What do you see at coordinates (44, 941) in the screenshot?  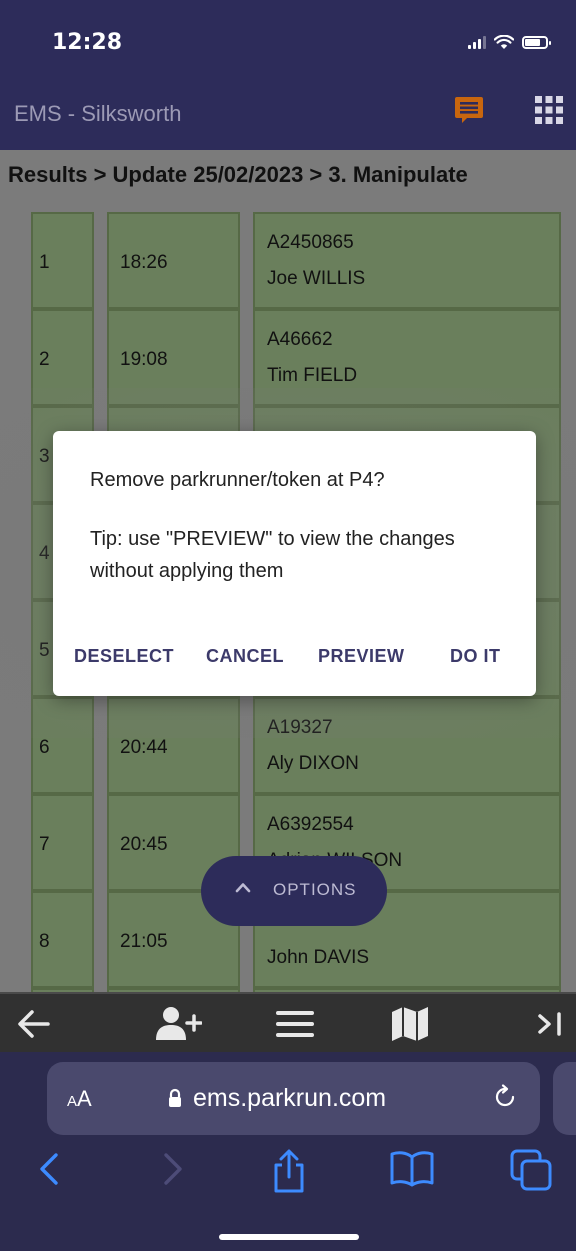 I see `position-text: 8` at bounding box center [44, 941].